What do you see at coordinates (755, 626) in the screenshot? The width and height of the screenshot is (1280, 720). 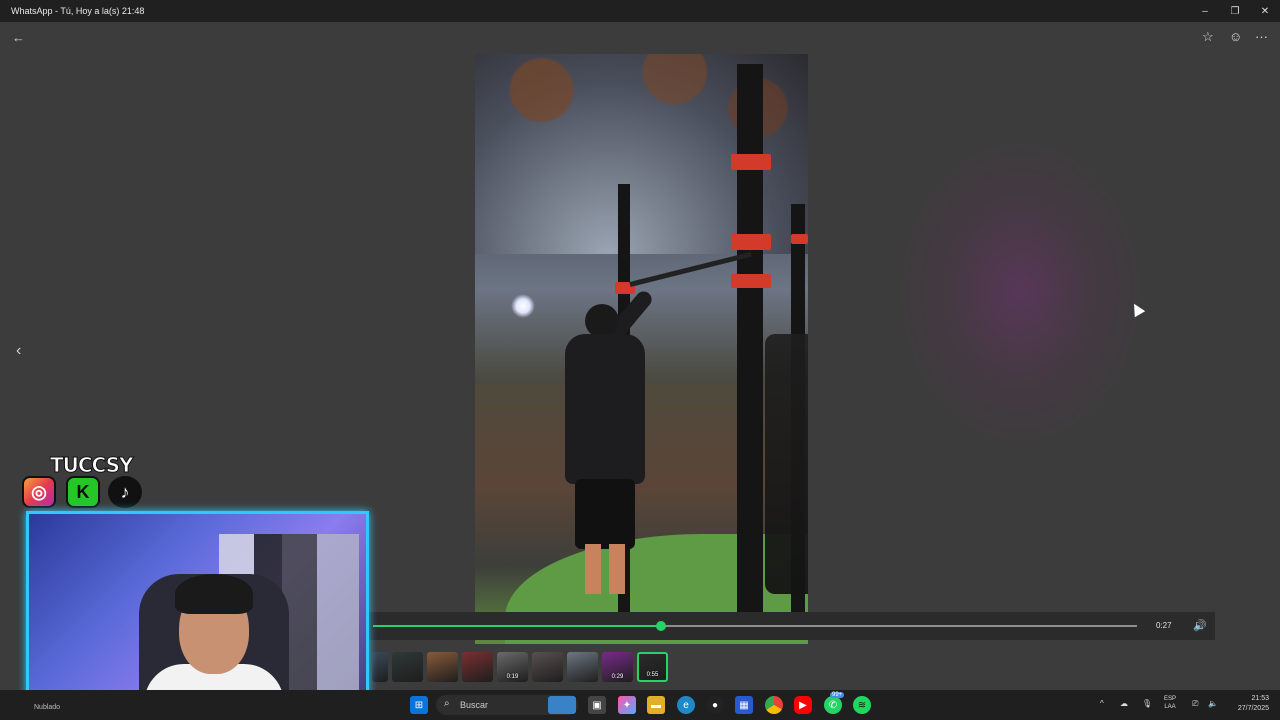 I see `seek-bar` at bounding box center [755, 626].